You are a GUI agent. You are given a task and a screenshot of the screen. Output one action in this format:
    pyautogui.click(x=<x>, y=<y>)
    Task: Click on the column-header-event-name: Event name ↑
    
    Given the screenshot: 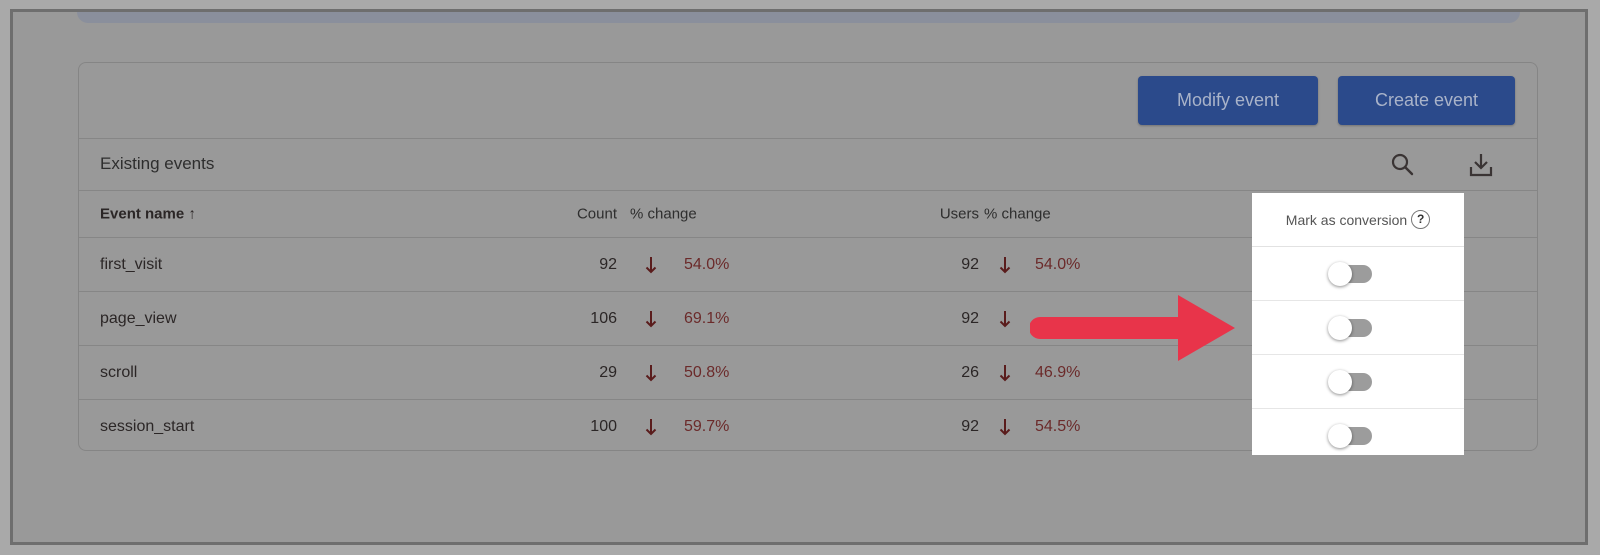 What is the action you would take?
    pyautogui.click(x=148, y=214)
    